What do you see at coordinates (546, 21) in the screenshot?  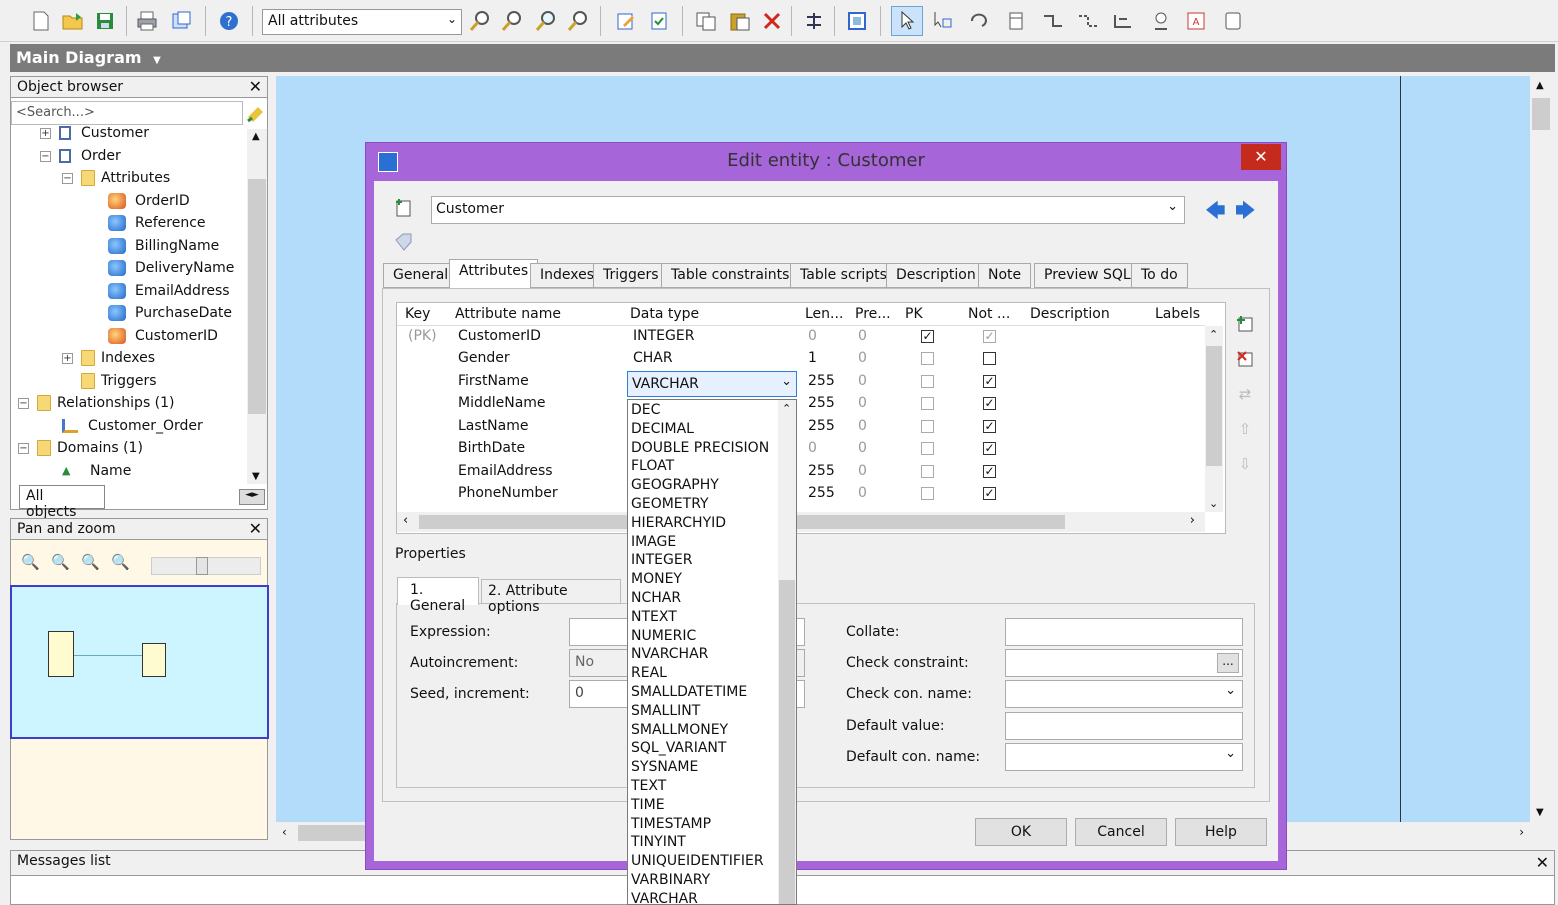 I see `zoom-fit-icon` at bounding box center [546, 21].